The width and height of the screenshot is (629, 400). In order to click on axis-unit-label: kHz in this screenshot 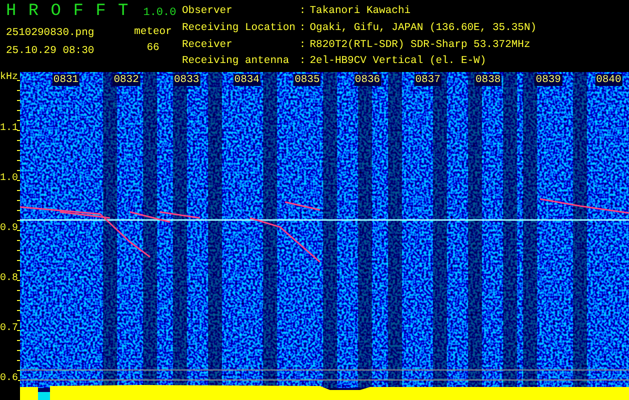, I will do `click(9, 77)`.